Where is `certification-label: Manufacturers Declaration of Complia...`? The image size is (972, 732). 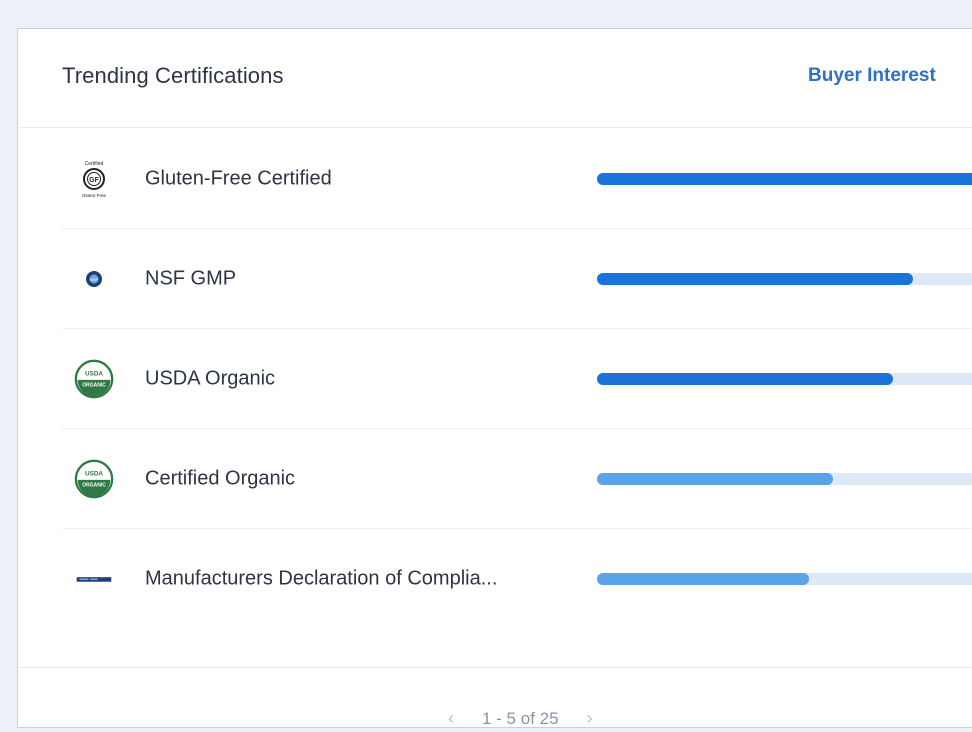
certification-label: Manufacturers Declaration of Complia... is located at coordinates (321, 578).